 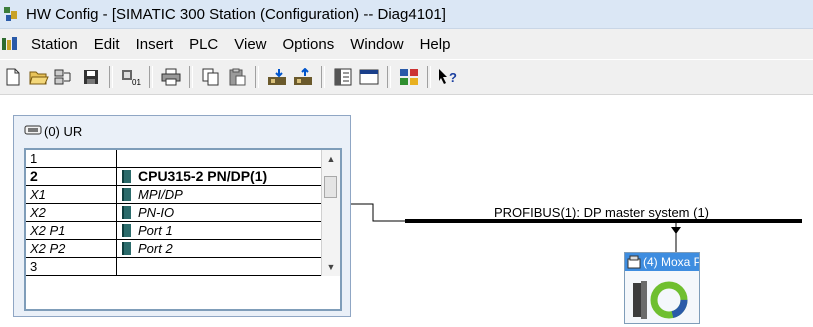 I want to click on scroll-thumb, so click(x=330, y=187).